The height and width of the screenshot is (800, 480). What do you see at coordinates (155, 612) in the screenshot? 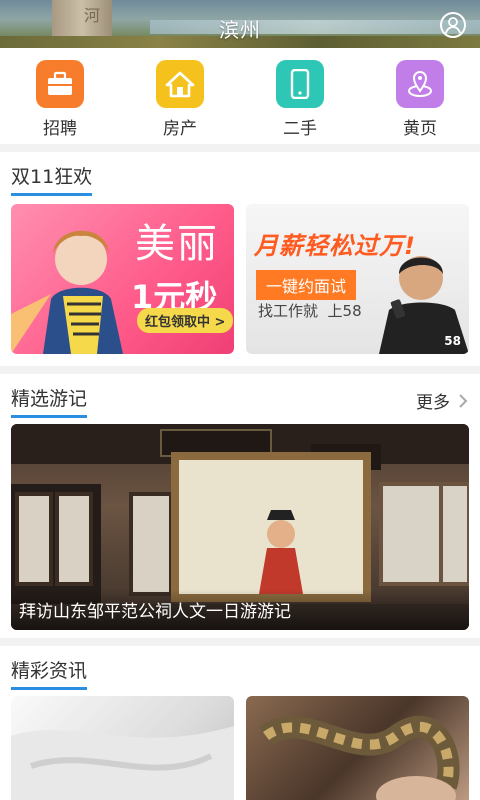
I see `travel-caption: 拜访山东邹平范公祠人文一日游游记` at bounding box center [155, 612].